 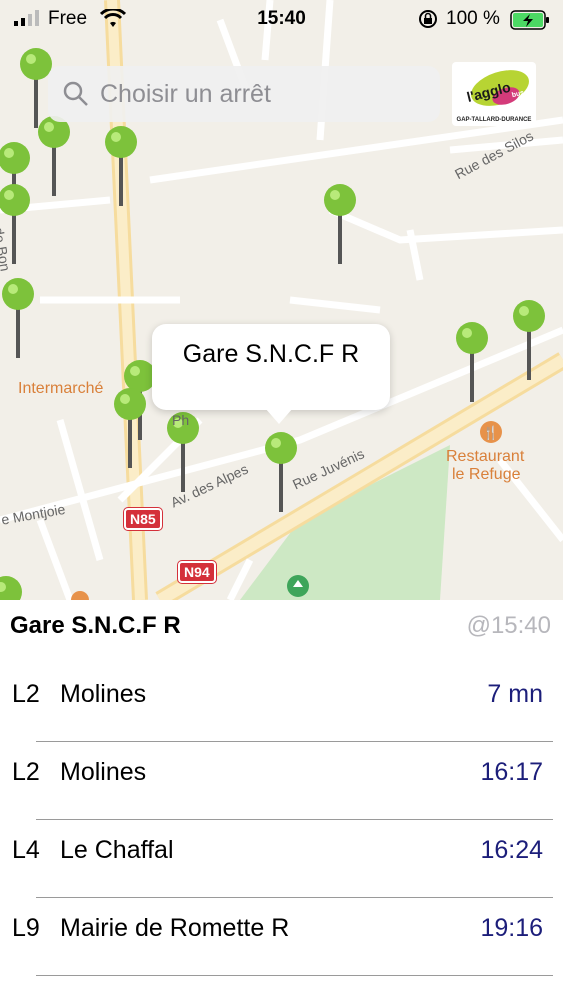 What do you see at coordinates (281, 703) in the screenshot?
I see `departure-row: L2 Molines 7 mn` at bounding box center [281, 703].